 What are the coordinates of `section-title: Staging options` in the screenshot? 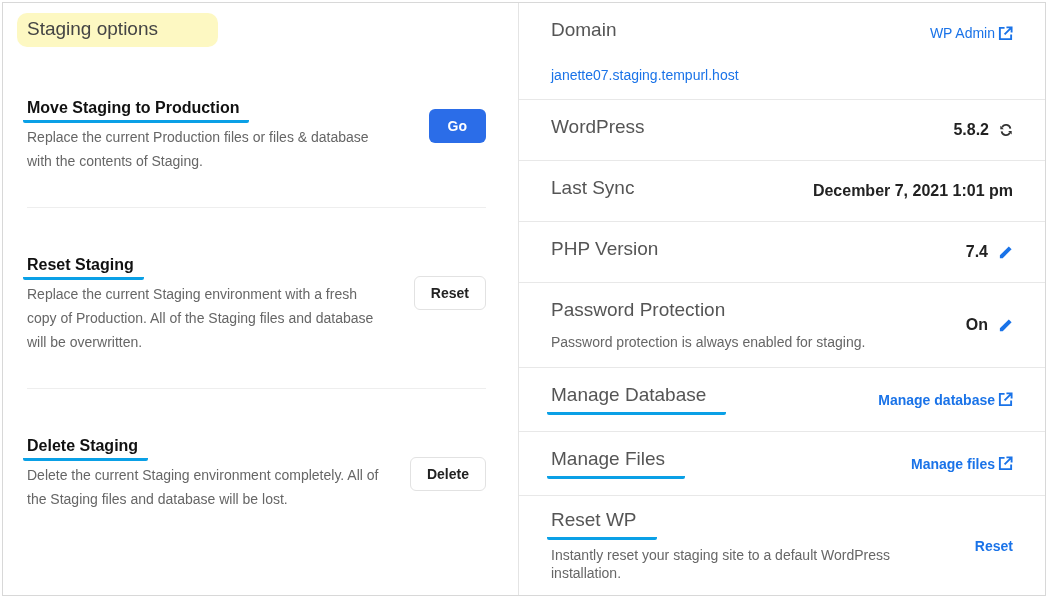 It's located at (117, 30).